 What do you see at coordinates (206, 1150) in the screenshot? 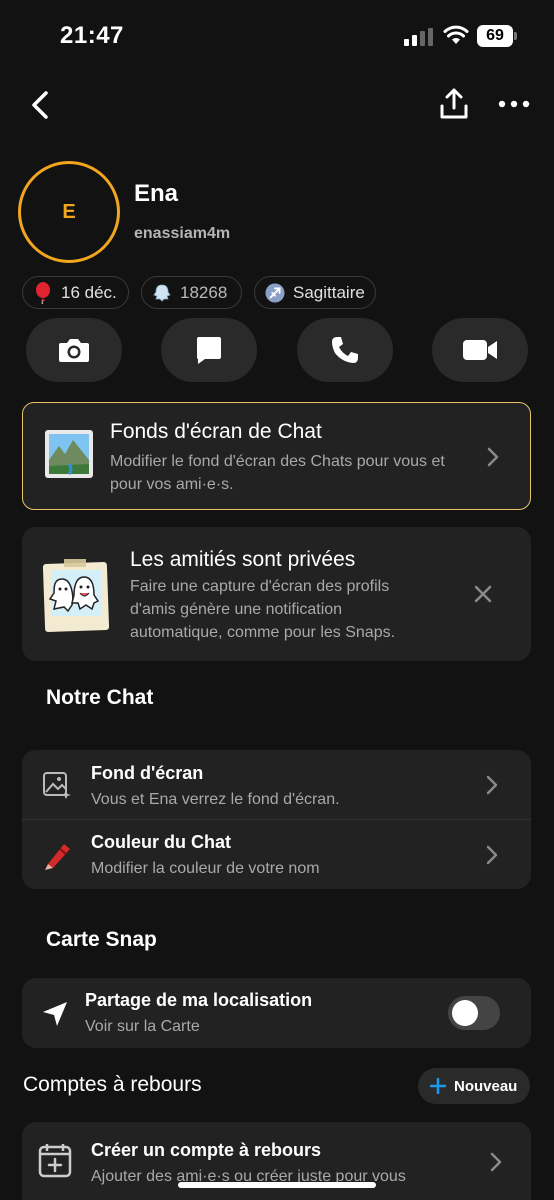
I see `create-countdown-title: Créer un compte à rebours` at bounding box center [206, 1150].